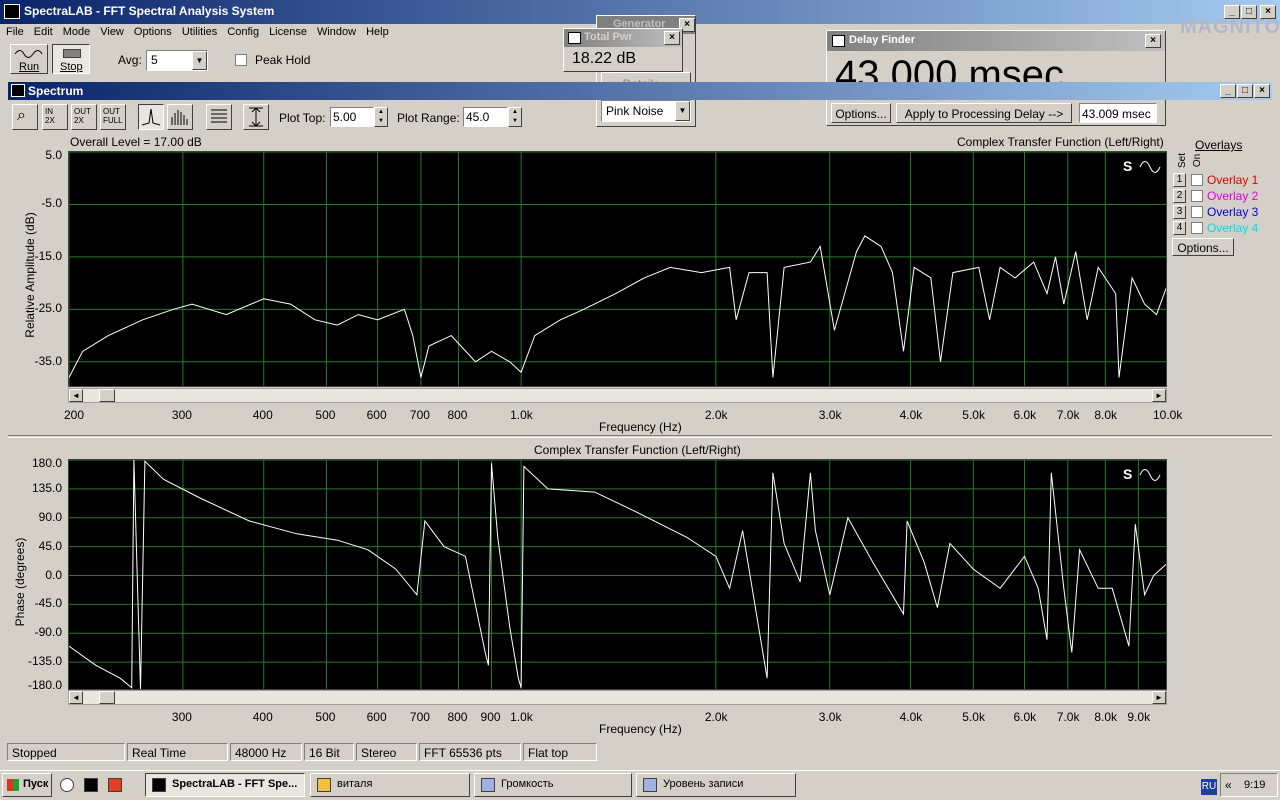  I want to click on avg-value: 5, so click(154, 60).